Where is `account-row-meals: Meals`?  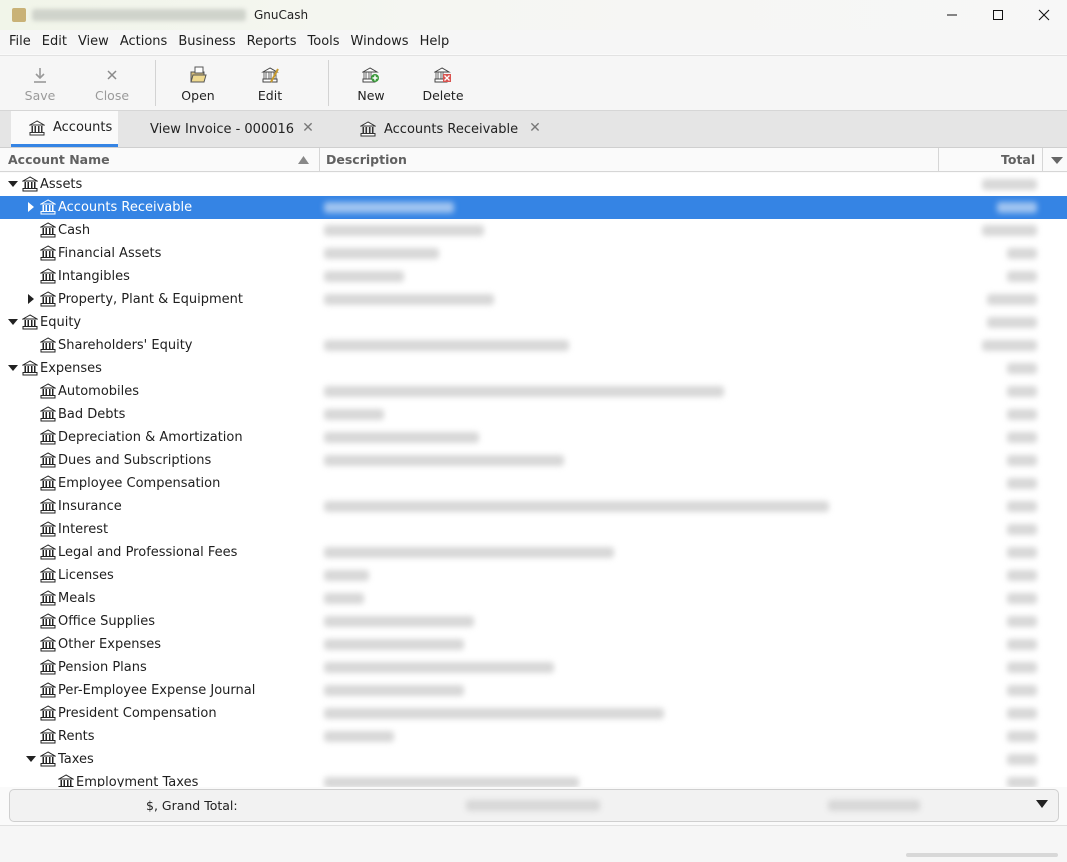 account-row-meals: Meals is located at coordinates (533, 598).